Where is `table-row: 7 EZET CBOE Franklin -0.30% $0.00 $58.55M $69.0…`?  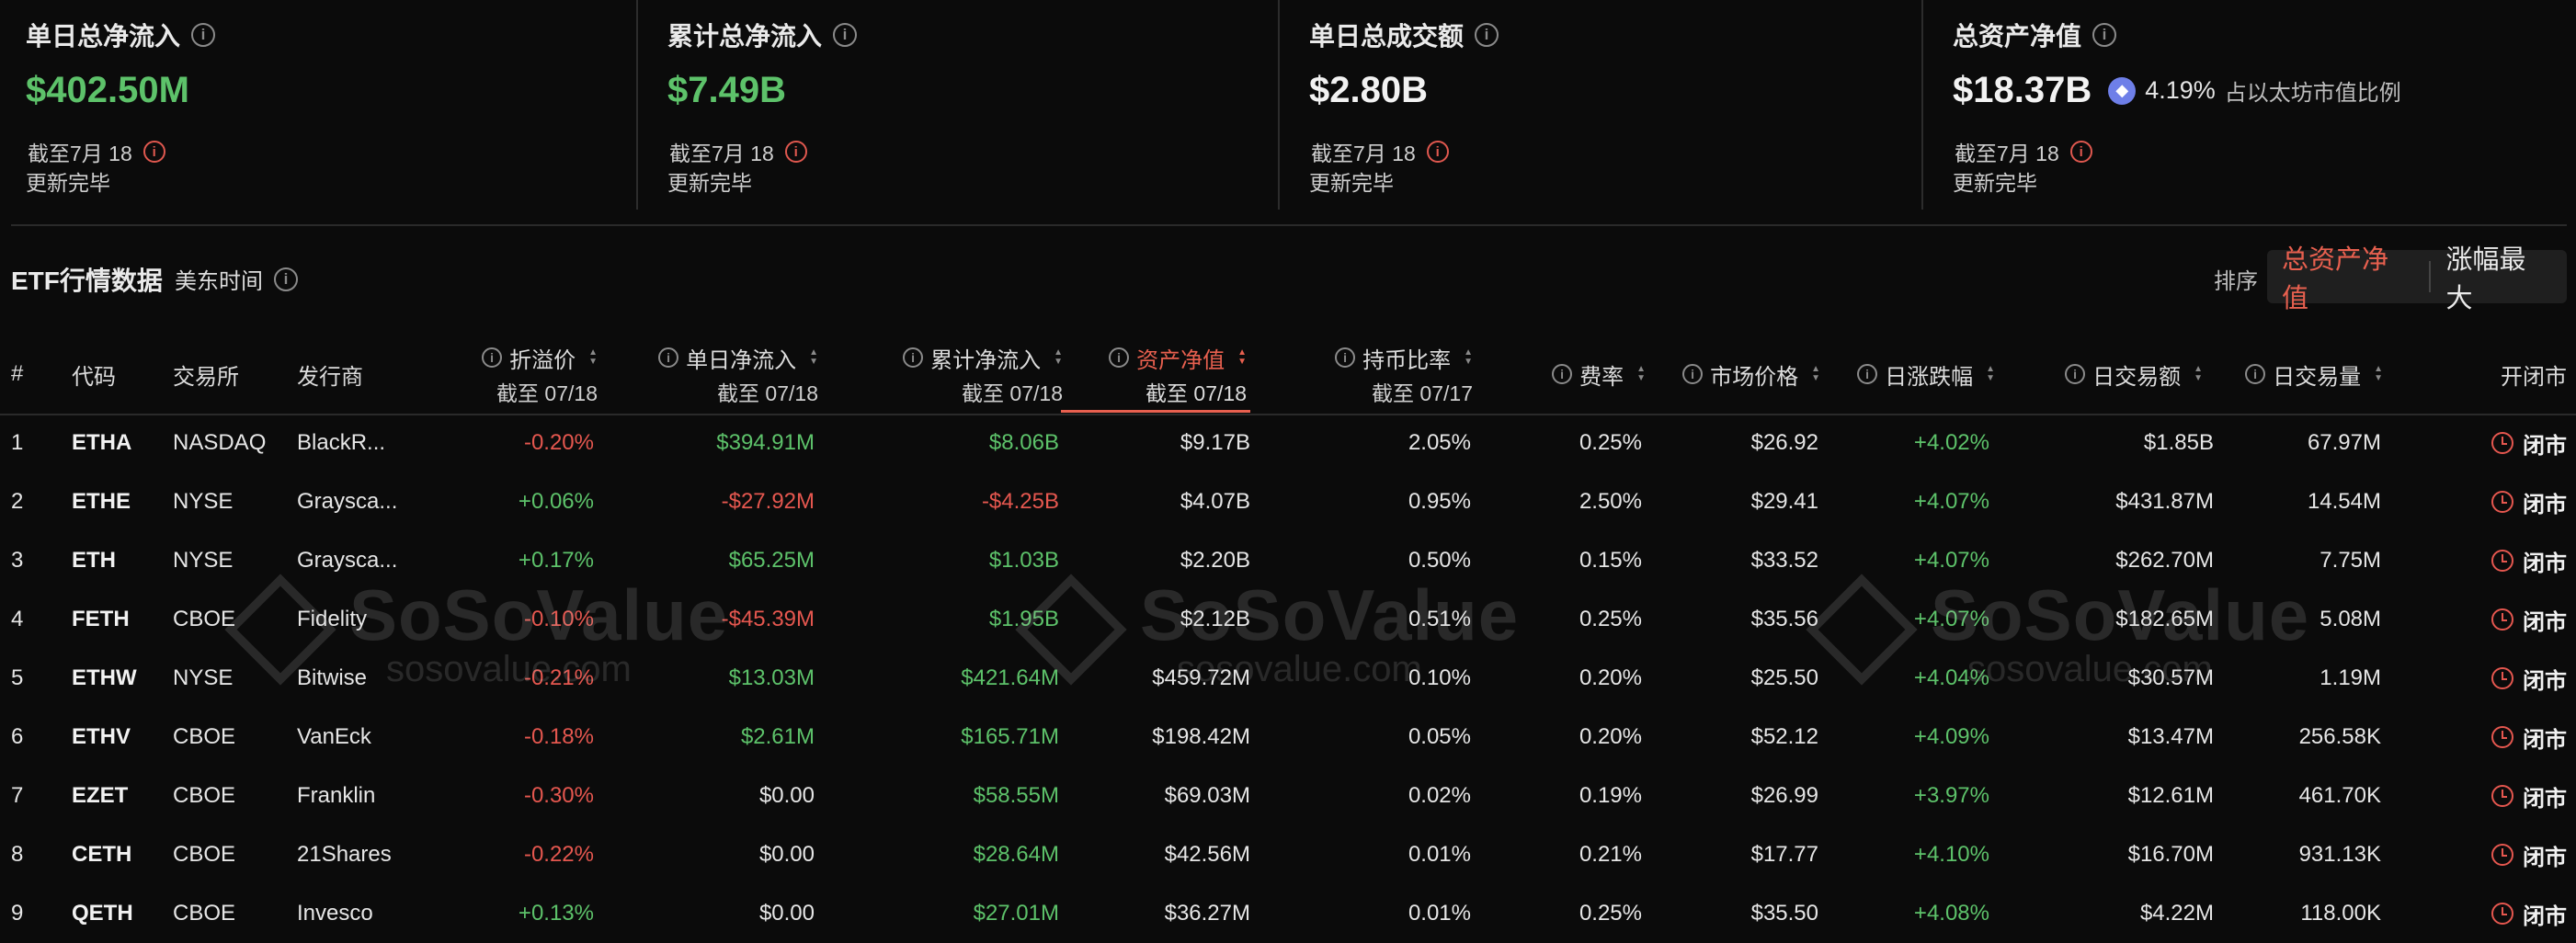 table-row: 7 EZET CBOE Franklin -0.30% $0.00 $58.55M $69.0… is located at coordinates (1288, 796).